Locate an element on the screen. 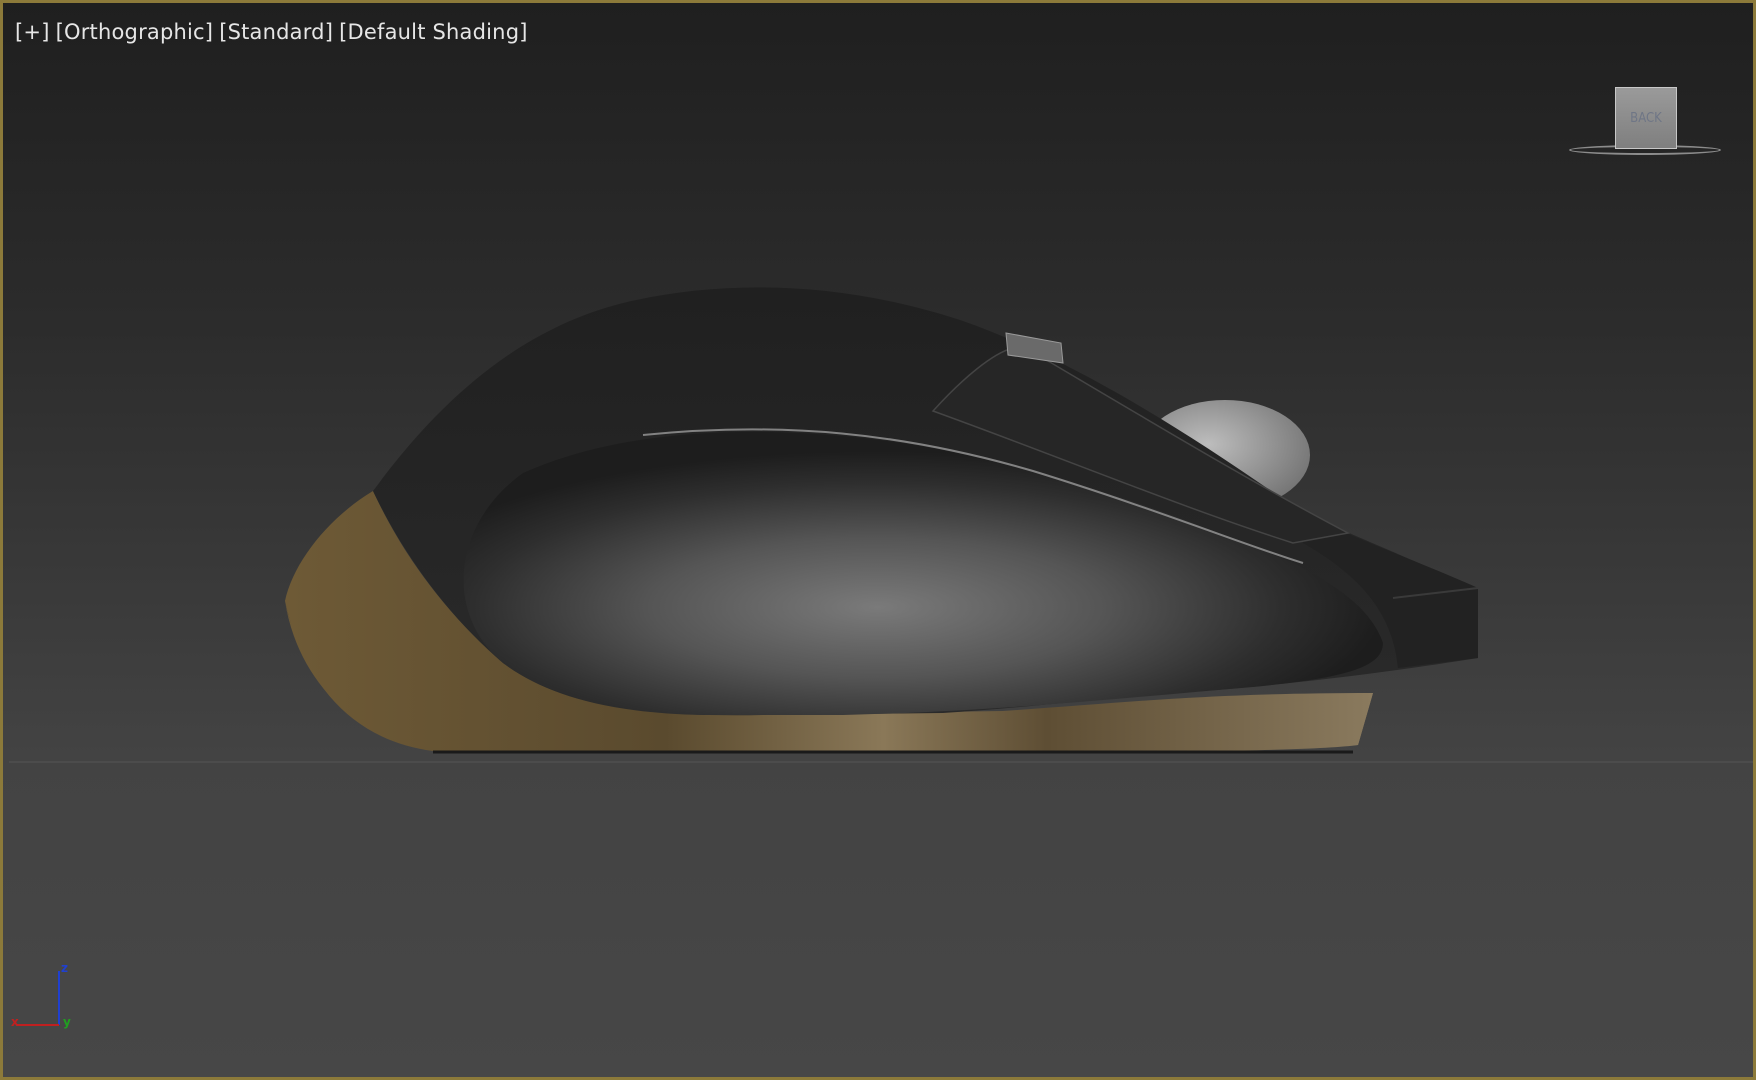 Image resolution: width=1756 pixels, height=1080 pixels. viewport-standard-menu: [Standard] is located at coordinates (276, 32).